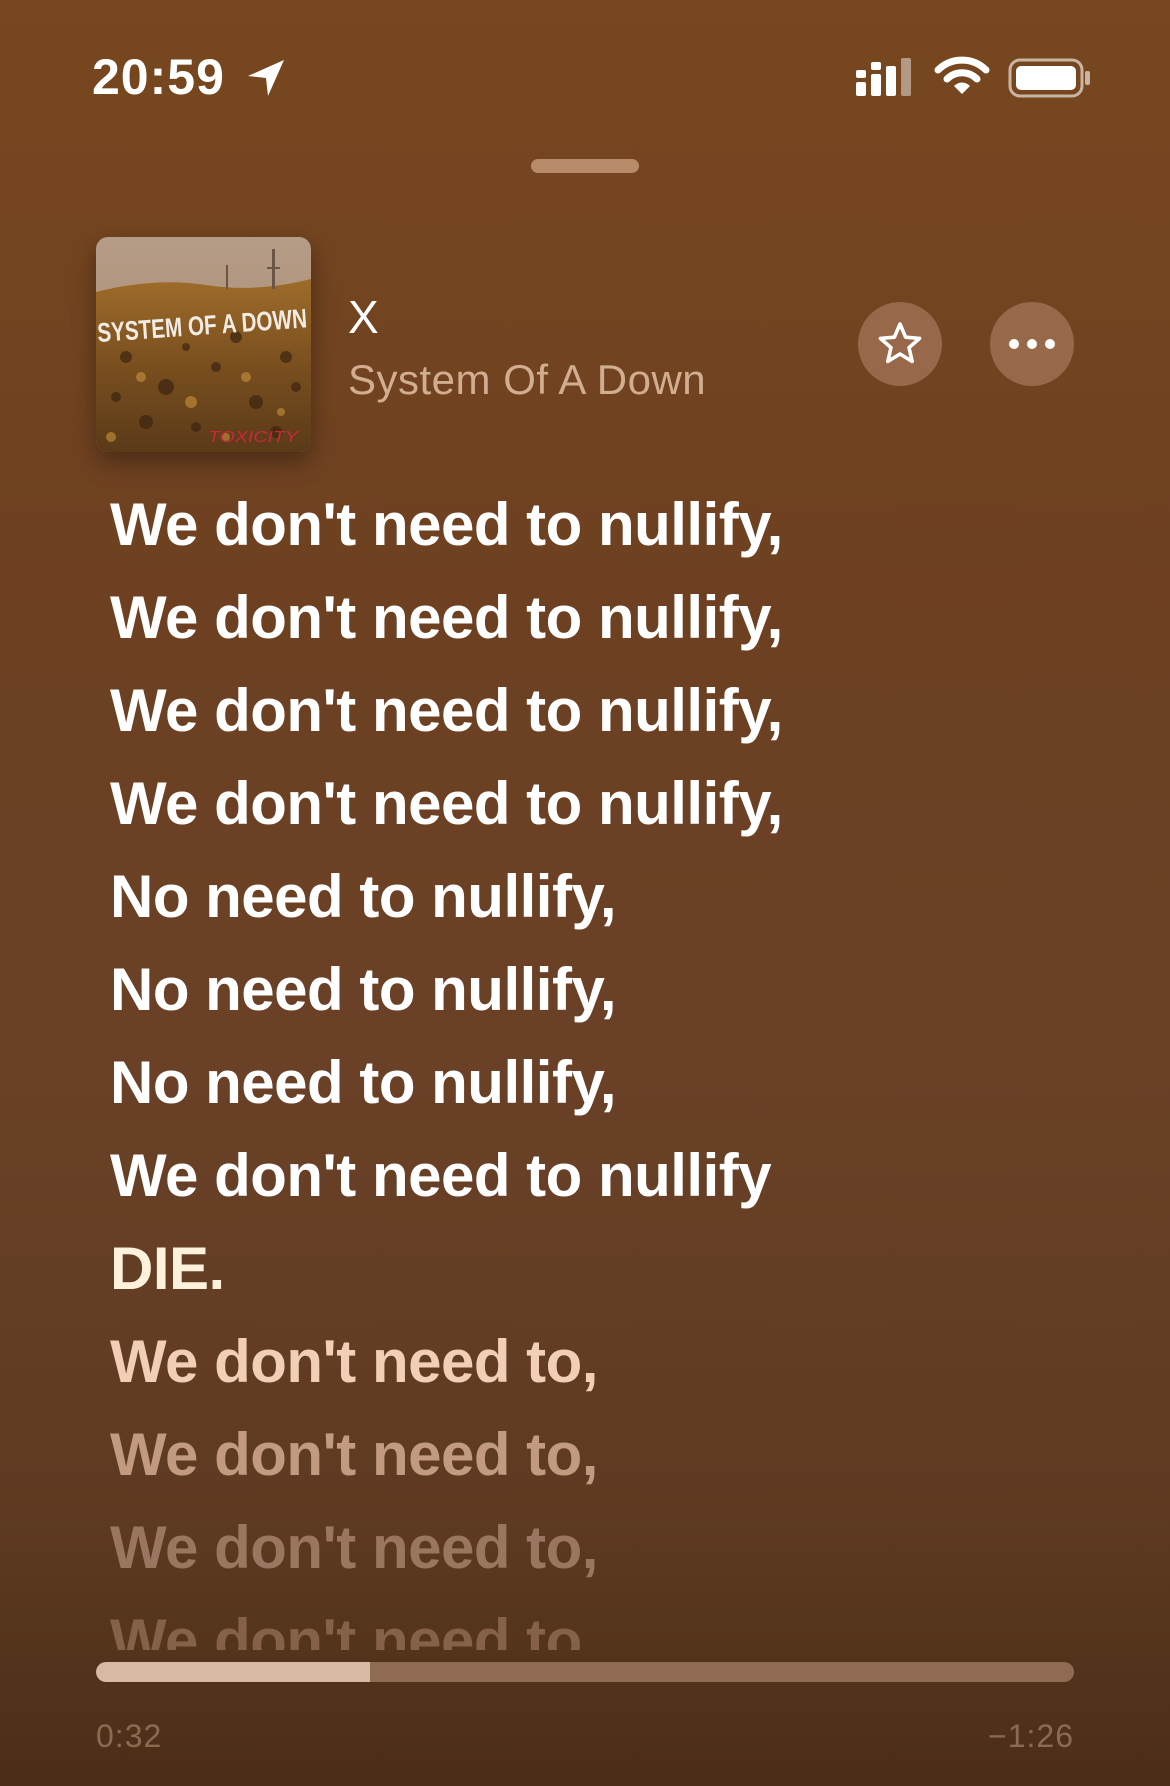 Image resolution: width=1170 pixels, height=1786 pixels. I want to click on lyric-line: We don't need to nullify, so click(610, 1175).